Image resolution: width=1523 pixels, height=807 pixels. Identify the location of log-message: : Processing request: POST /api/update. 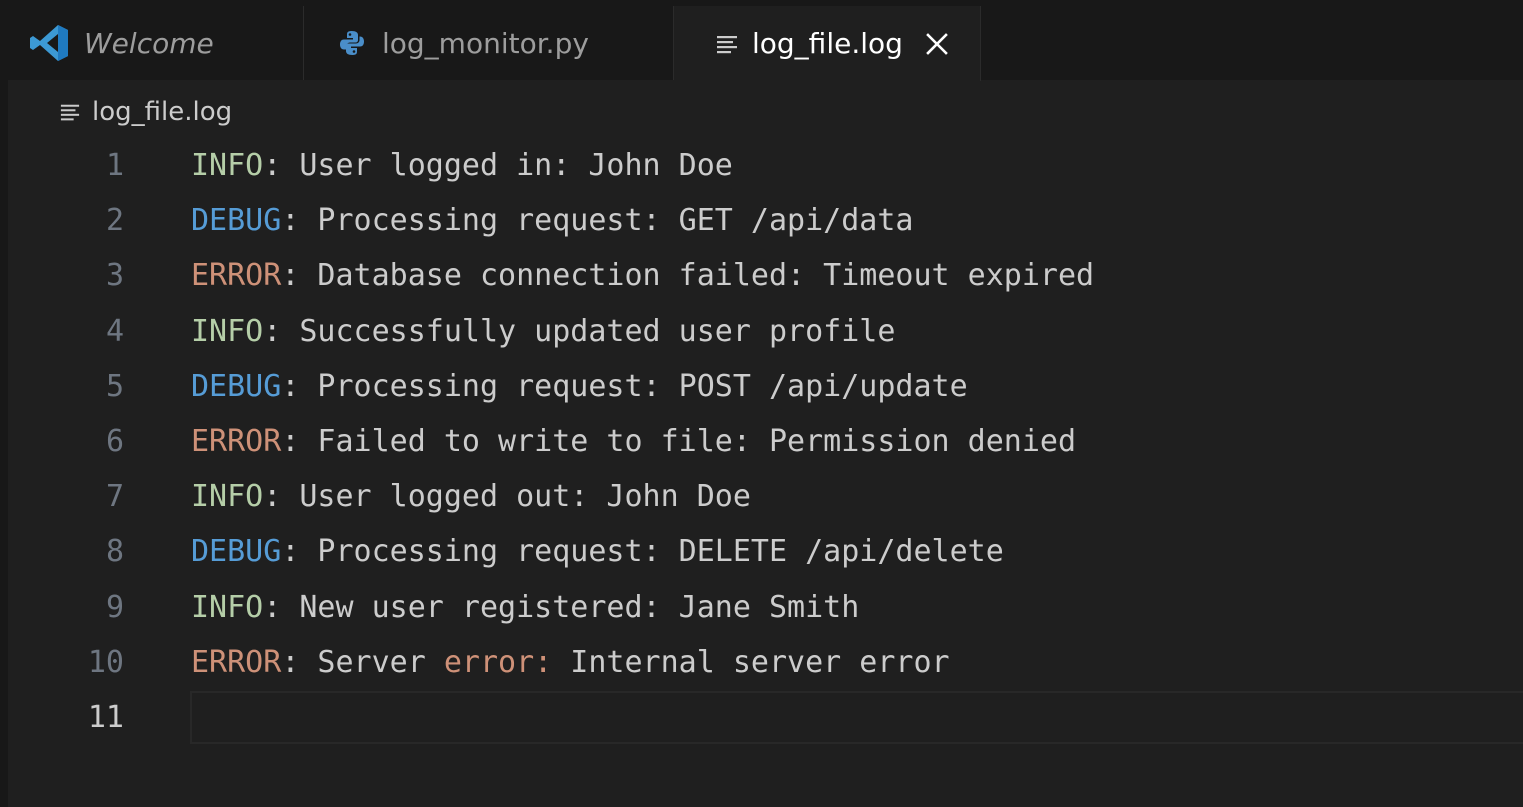
(624, 386).